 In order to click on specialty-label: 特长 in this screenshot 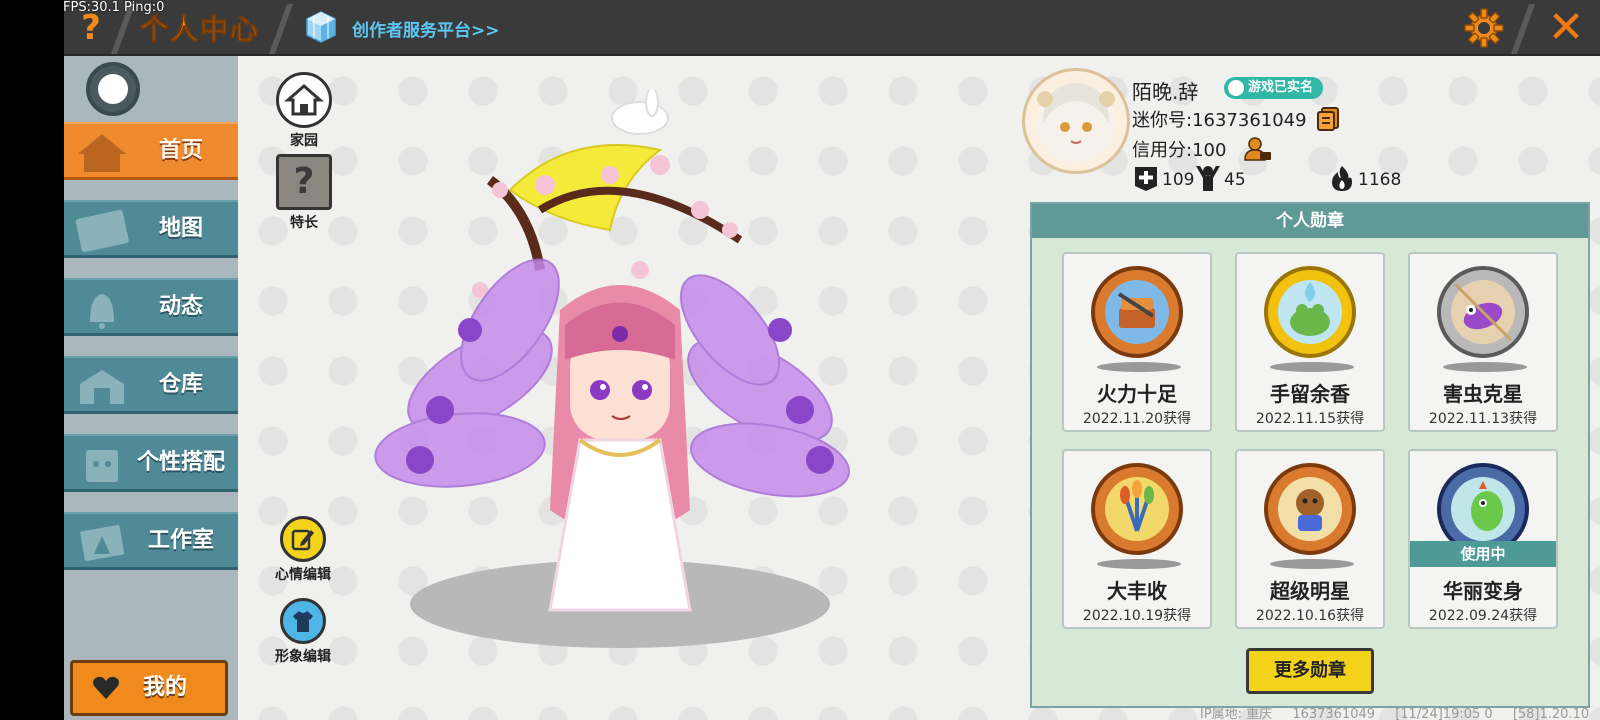, I will do `click(304, 223)`.